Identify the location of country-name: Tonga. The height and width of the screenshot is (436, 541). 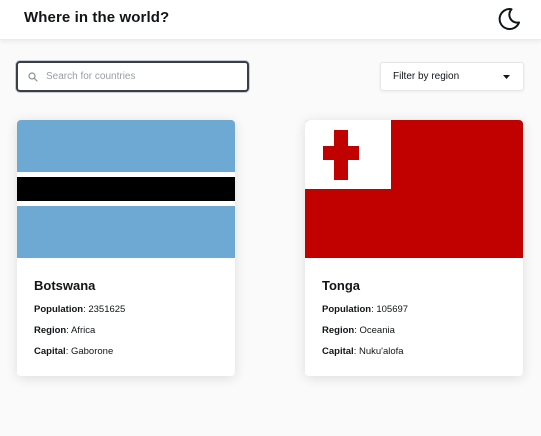
(341, 285).